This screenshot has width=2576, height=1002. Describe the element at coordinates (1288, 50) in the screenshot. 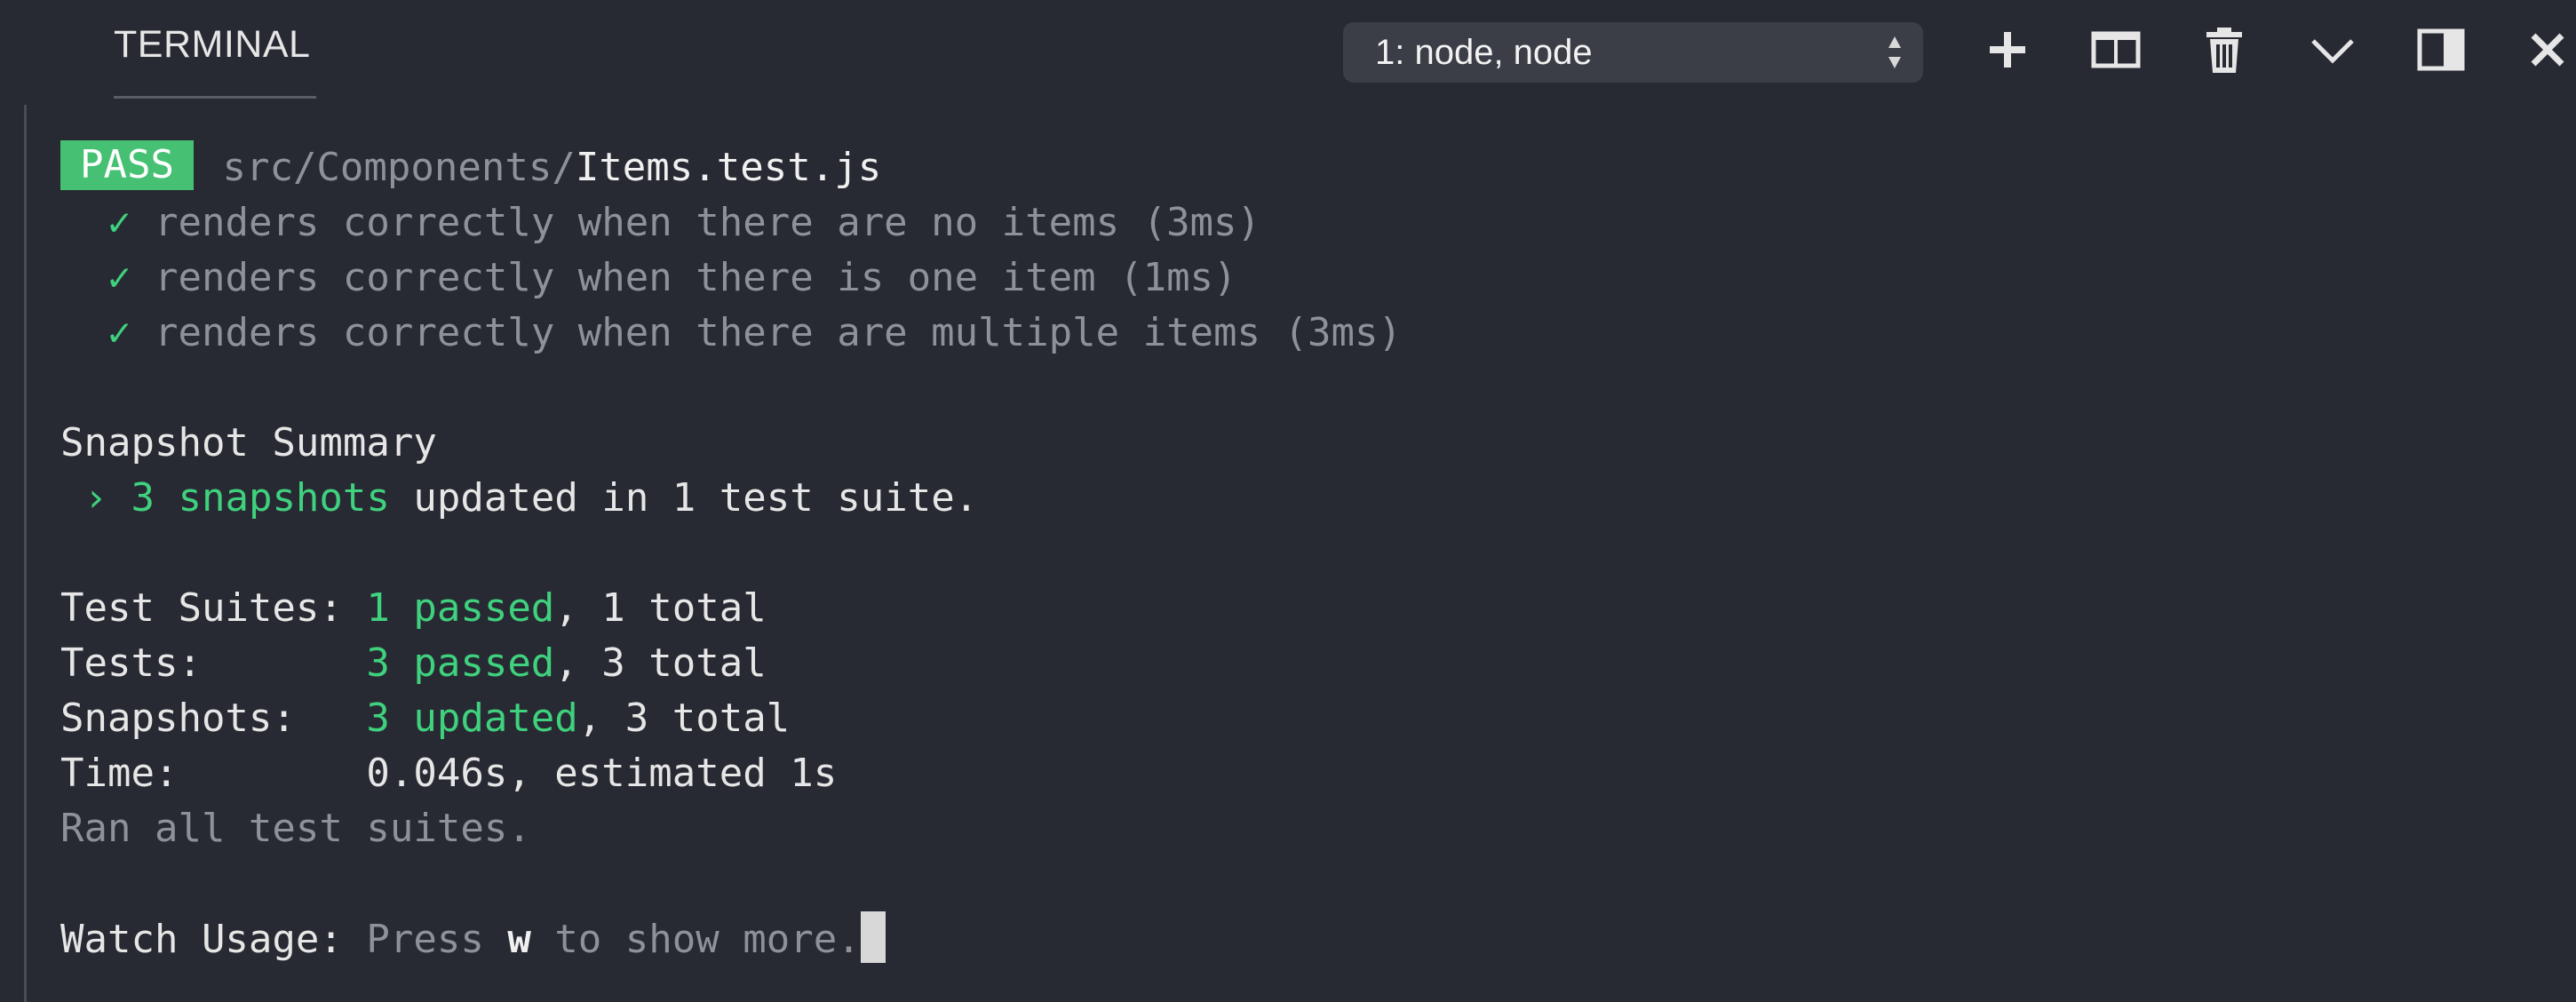

I see `terminal-panel-header: TERMINAL 1: node, node` at that location.